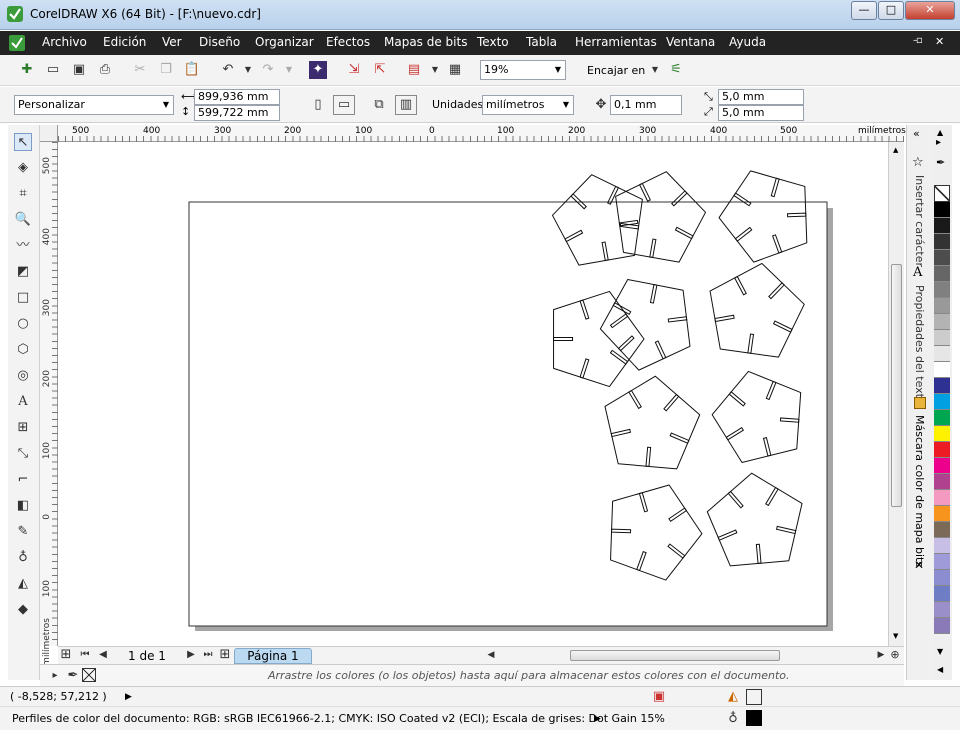 The height and width of the screenshot is (738, 960). What do you see at coordinates (23, 558) in the screenshot?
I see `outline-pen-tool-icon: ♁` at bounding box center [23, 558].